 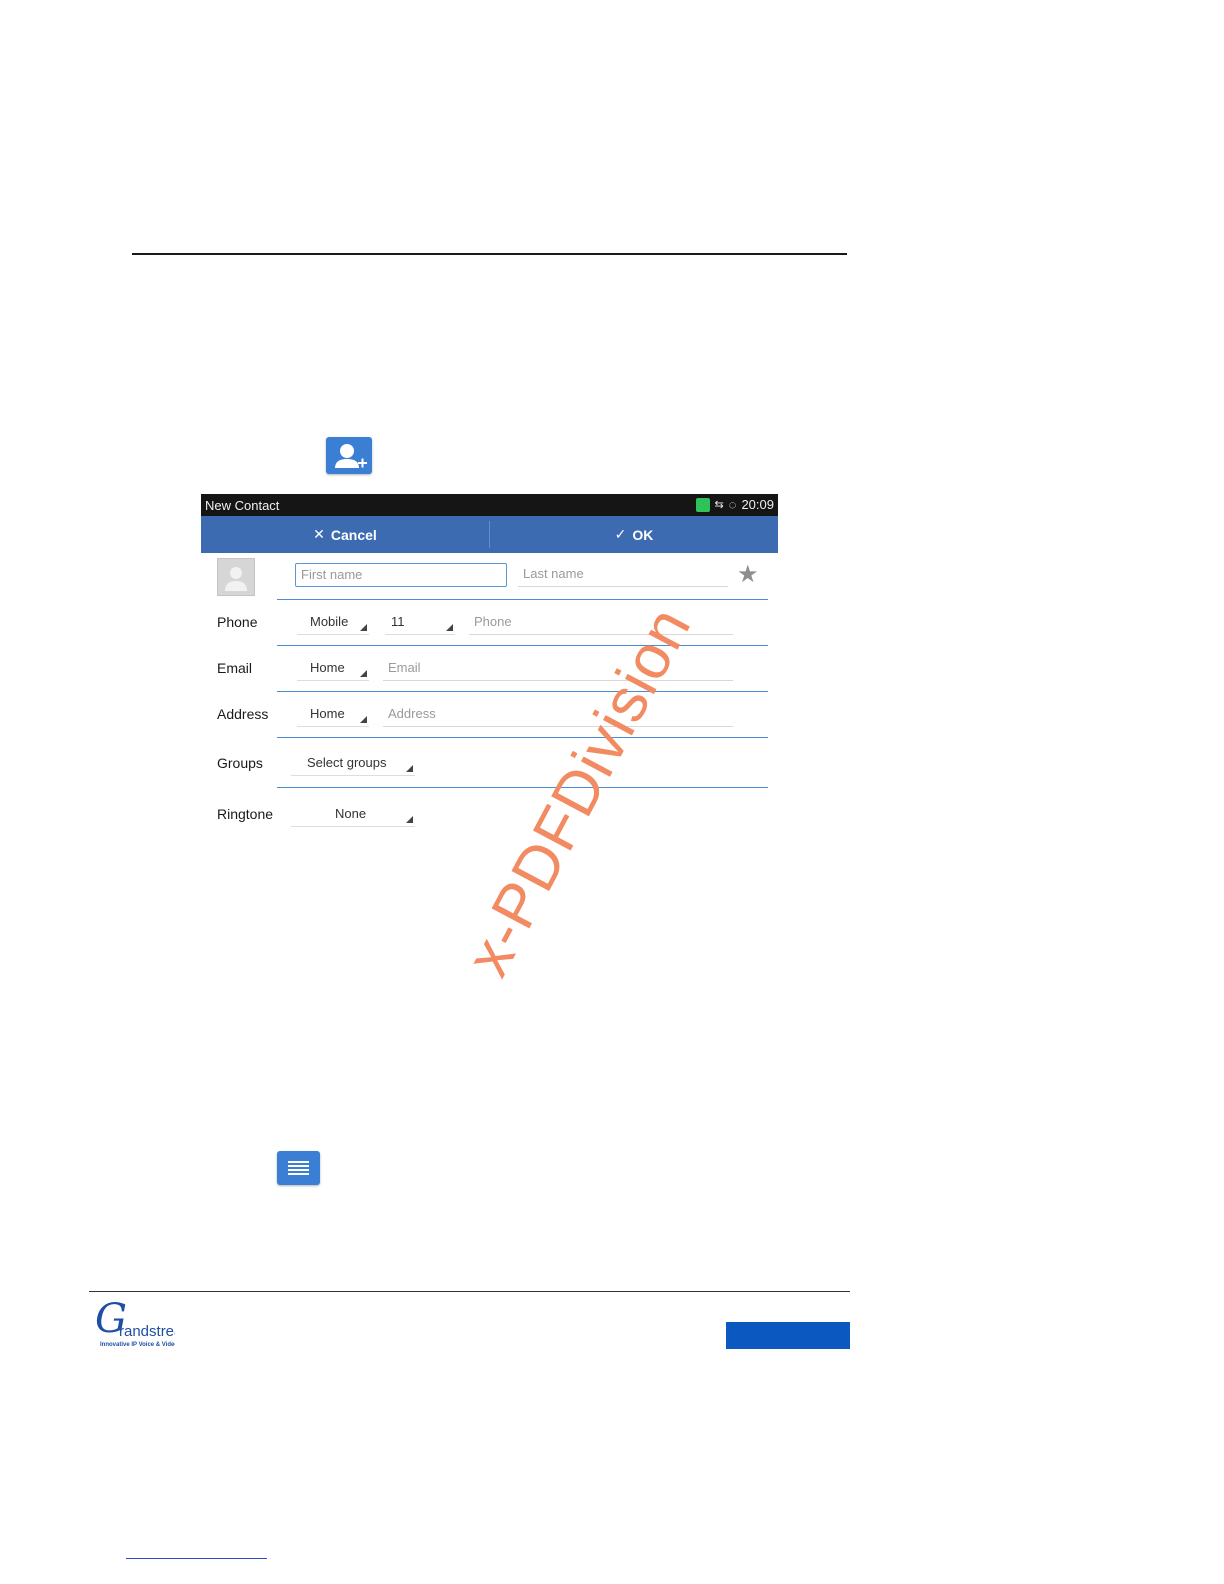 What do you see at coordinates (401, 575) in the screenshot?
I see `first-name-input: First name` at bounding box center [401, 575].